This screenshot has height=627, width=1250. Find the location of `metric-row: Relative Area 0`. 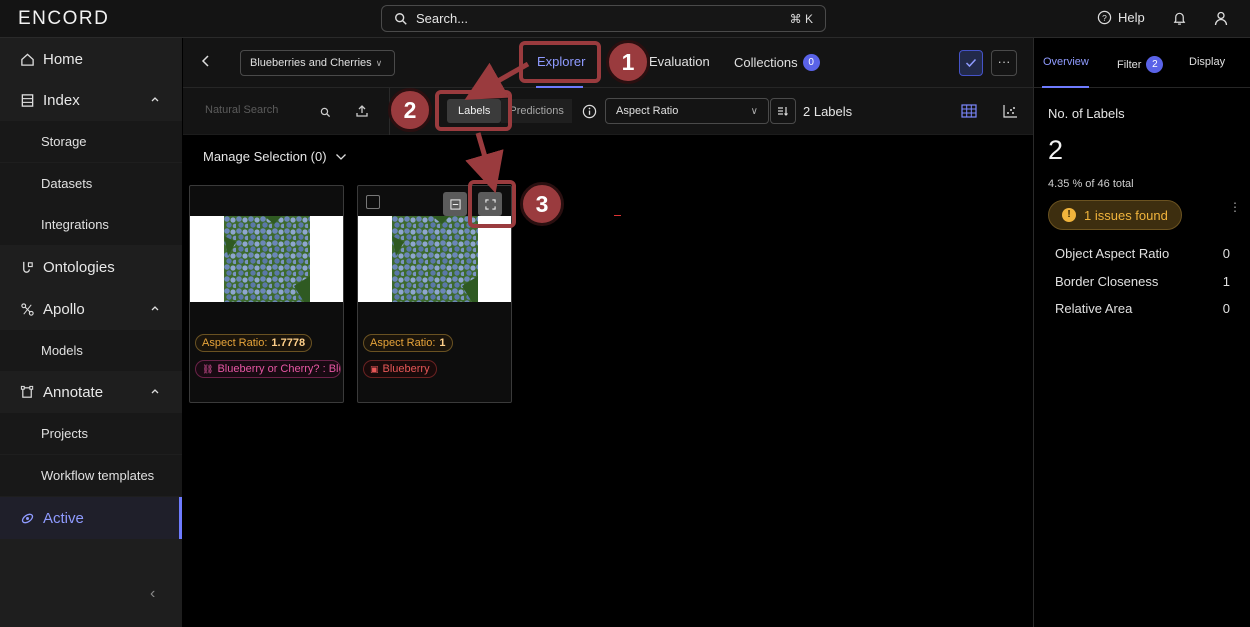

metric-row: Relative Area 0 is located at coordinates (1142, 308).